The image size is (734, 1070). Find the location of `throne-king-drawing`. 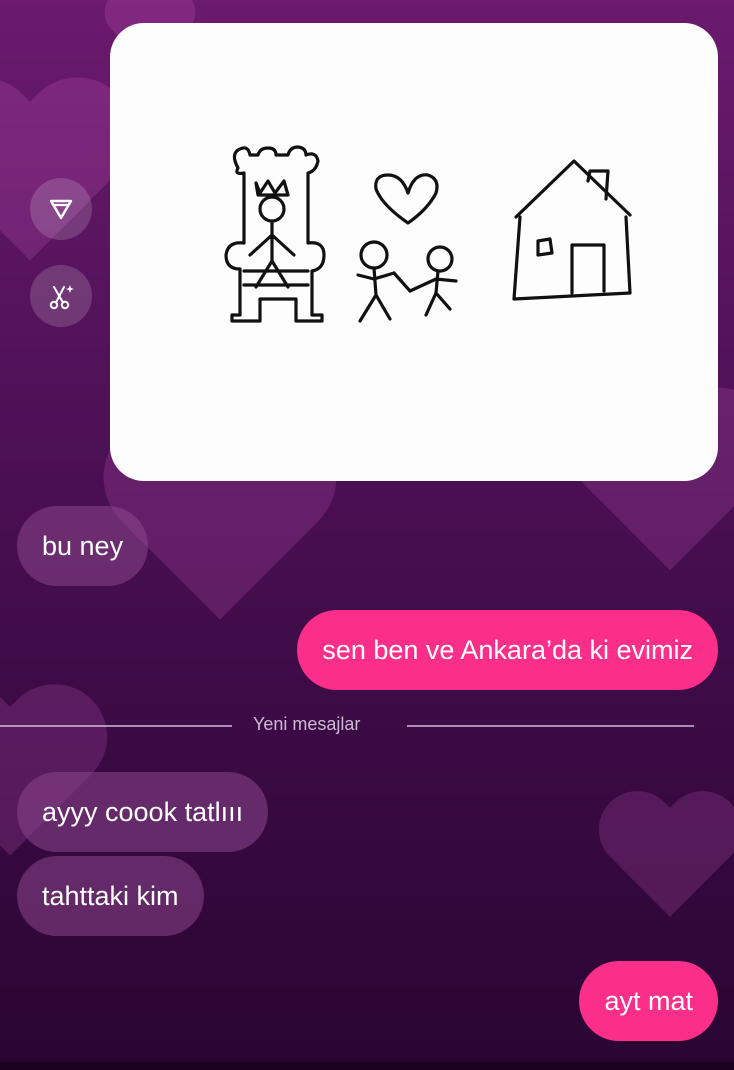

throne-king-drawing is located at coordinates (275, 234).